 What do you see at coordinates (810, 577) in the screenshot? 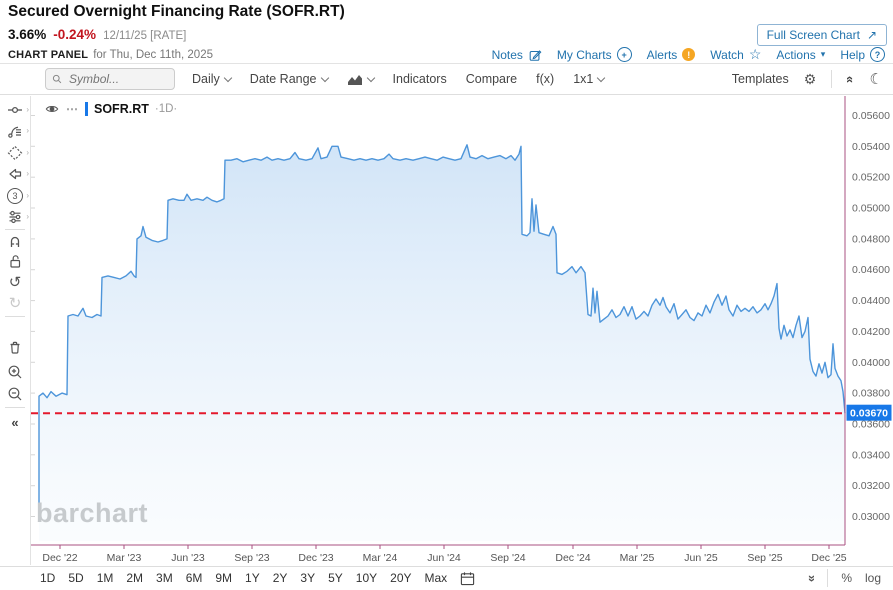
I see `double-chevron-down-icon: «` at bounding box center [810, 577].